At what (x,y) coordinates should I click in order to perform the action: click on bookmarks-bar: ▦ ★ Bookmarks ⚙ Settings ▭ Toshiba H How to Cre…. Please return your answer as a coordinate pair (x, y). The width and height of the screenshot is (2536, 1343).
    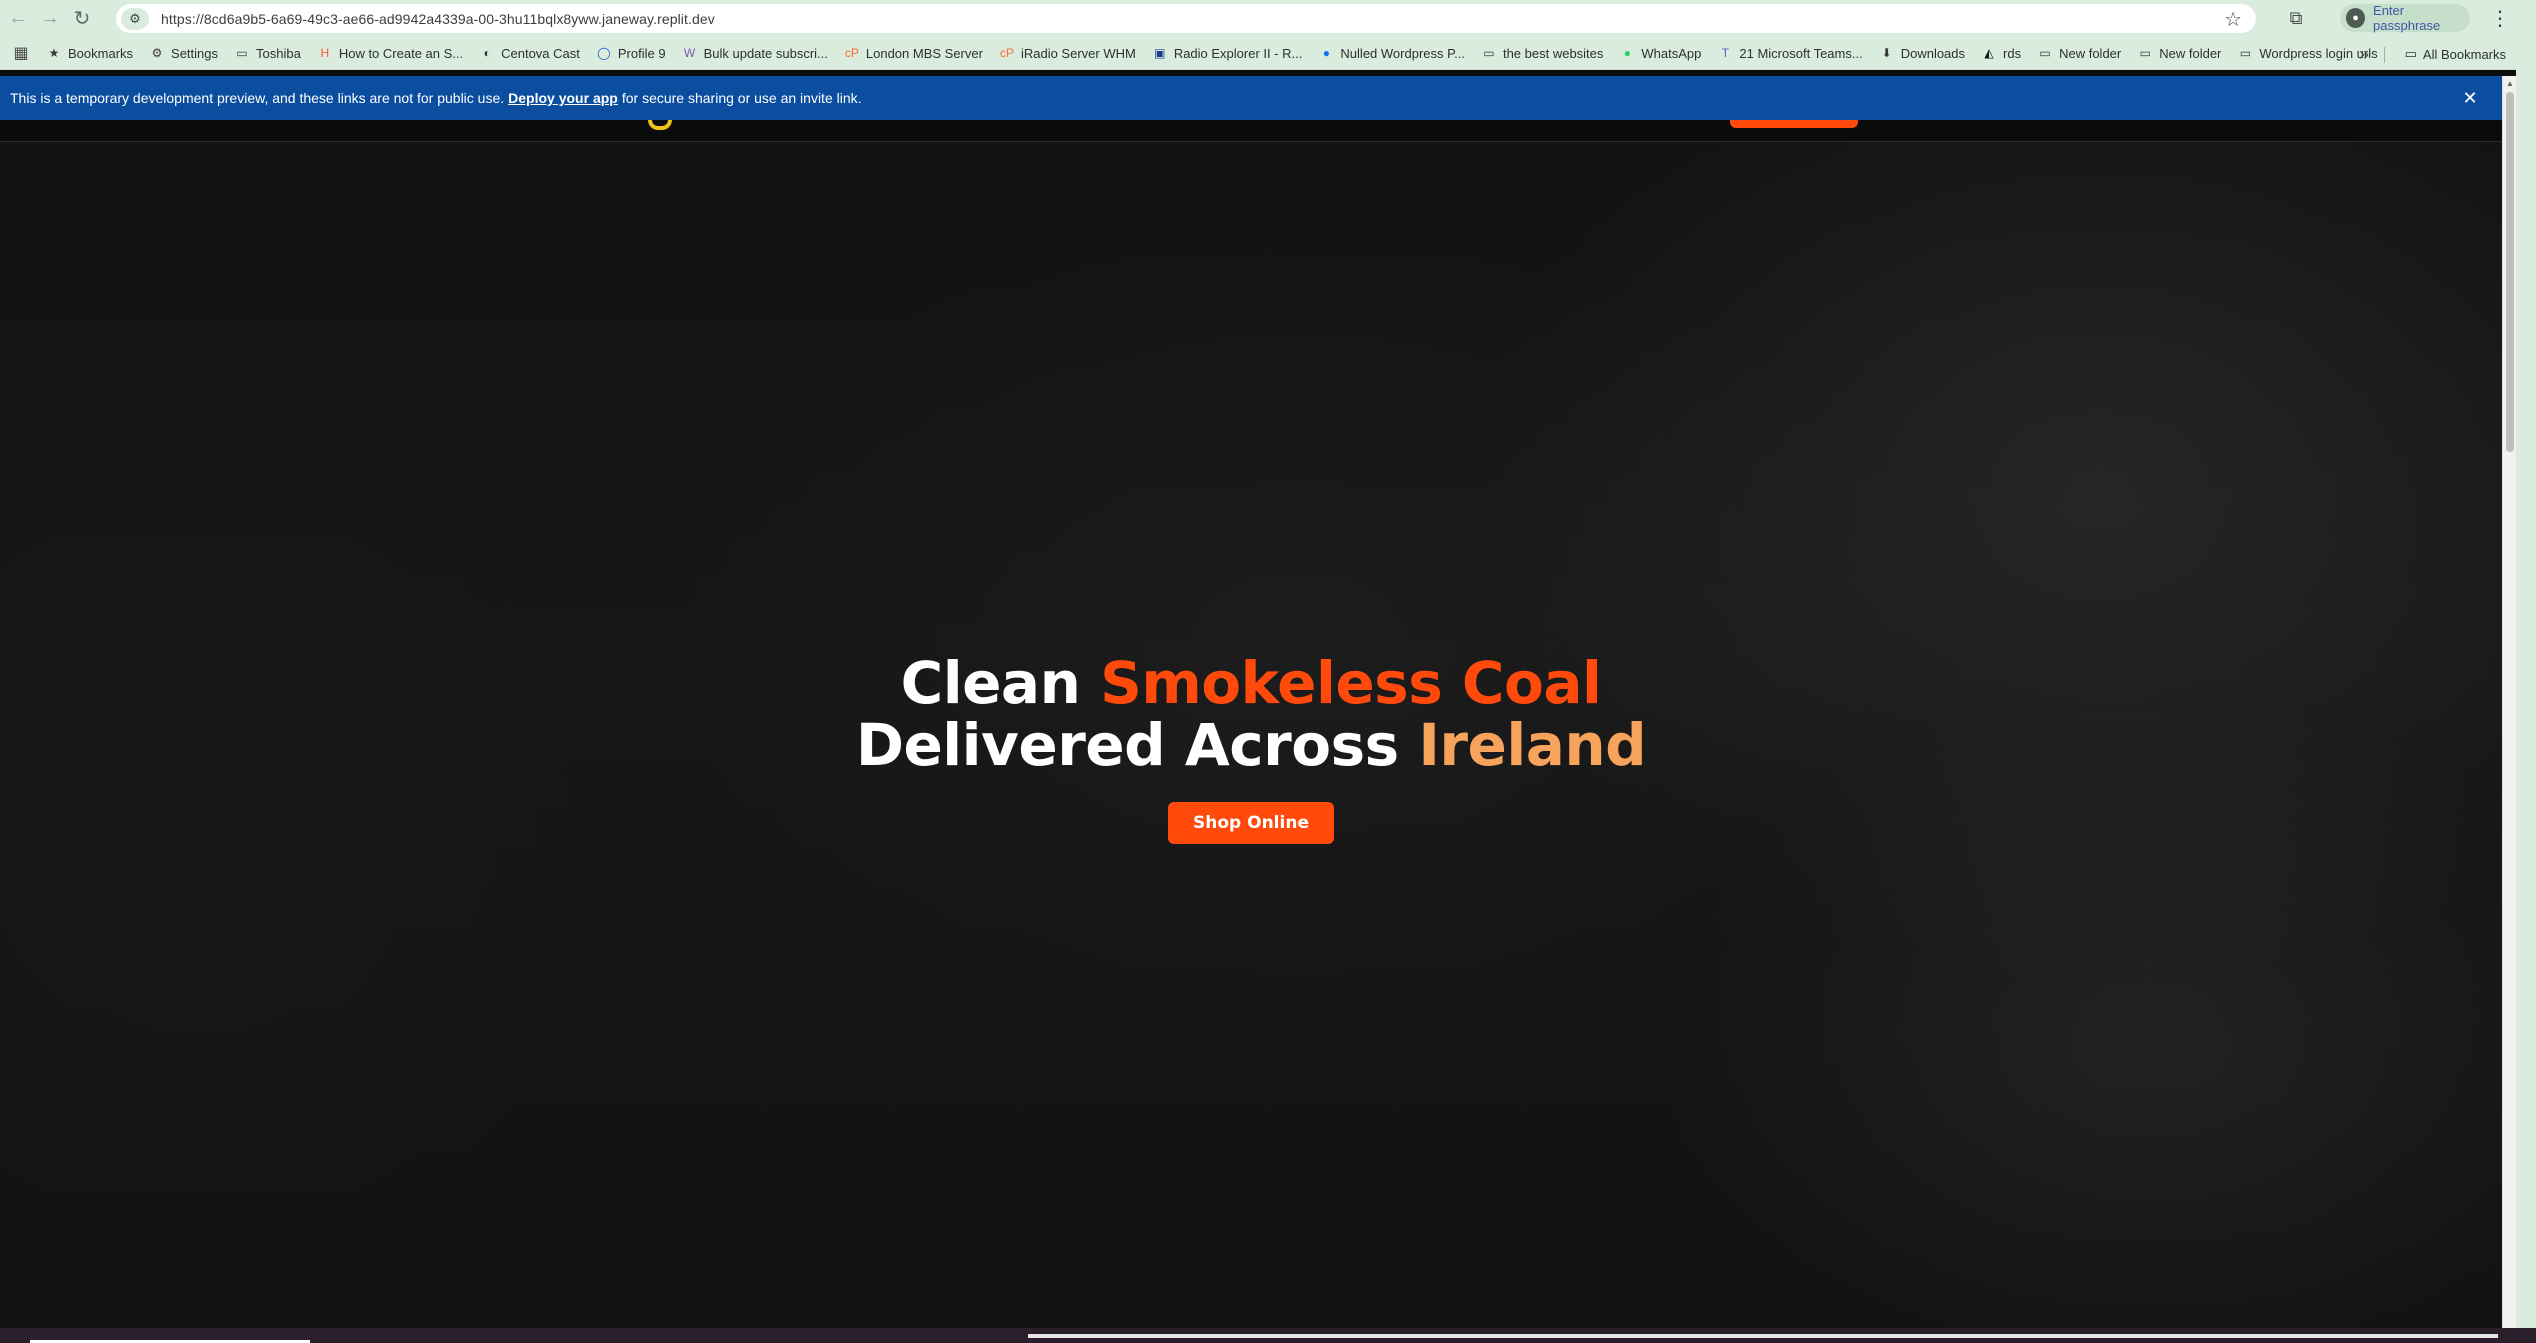
    Looking at the image, I should click on (1268, 53).